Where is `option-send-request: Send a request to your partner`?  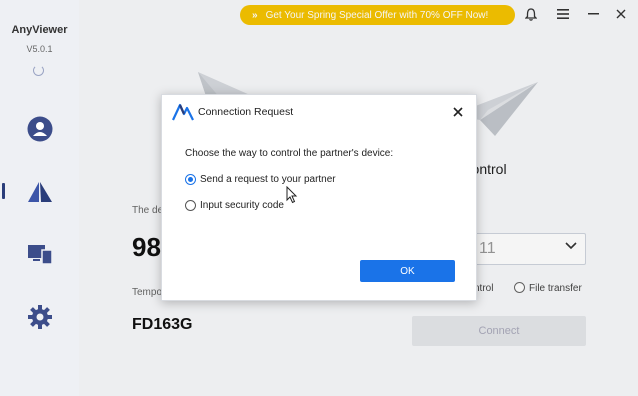
option-send-request: Send a request to your partner is located at coordinates (260, 179).